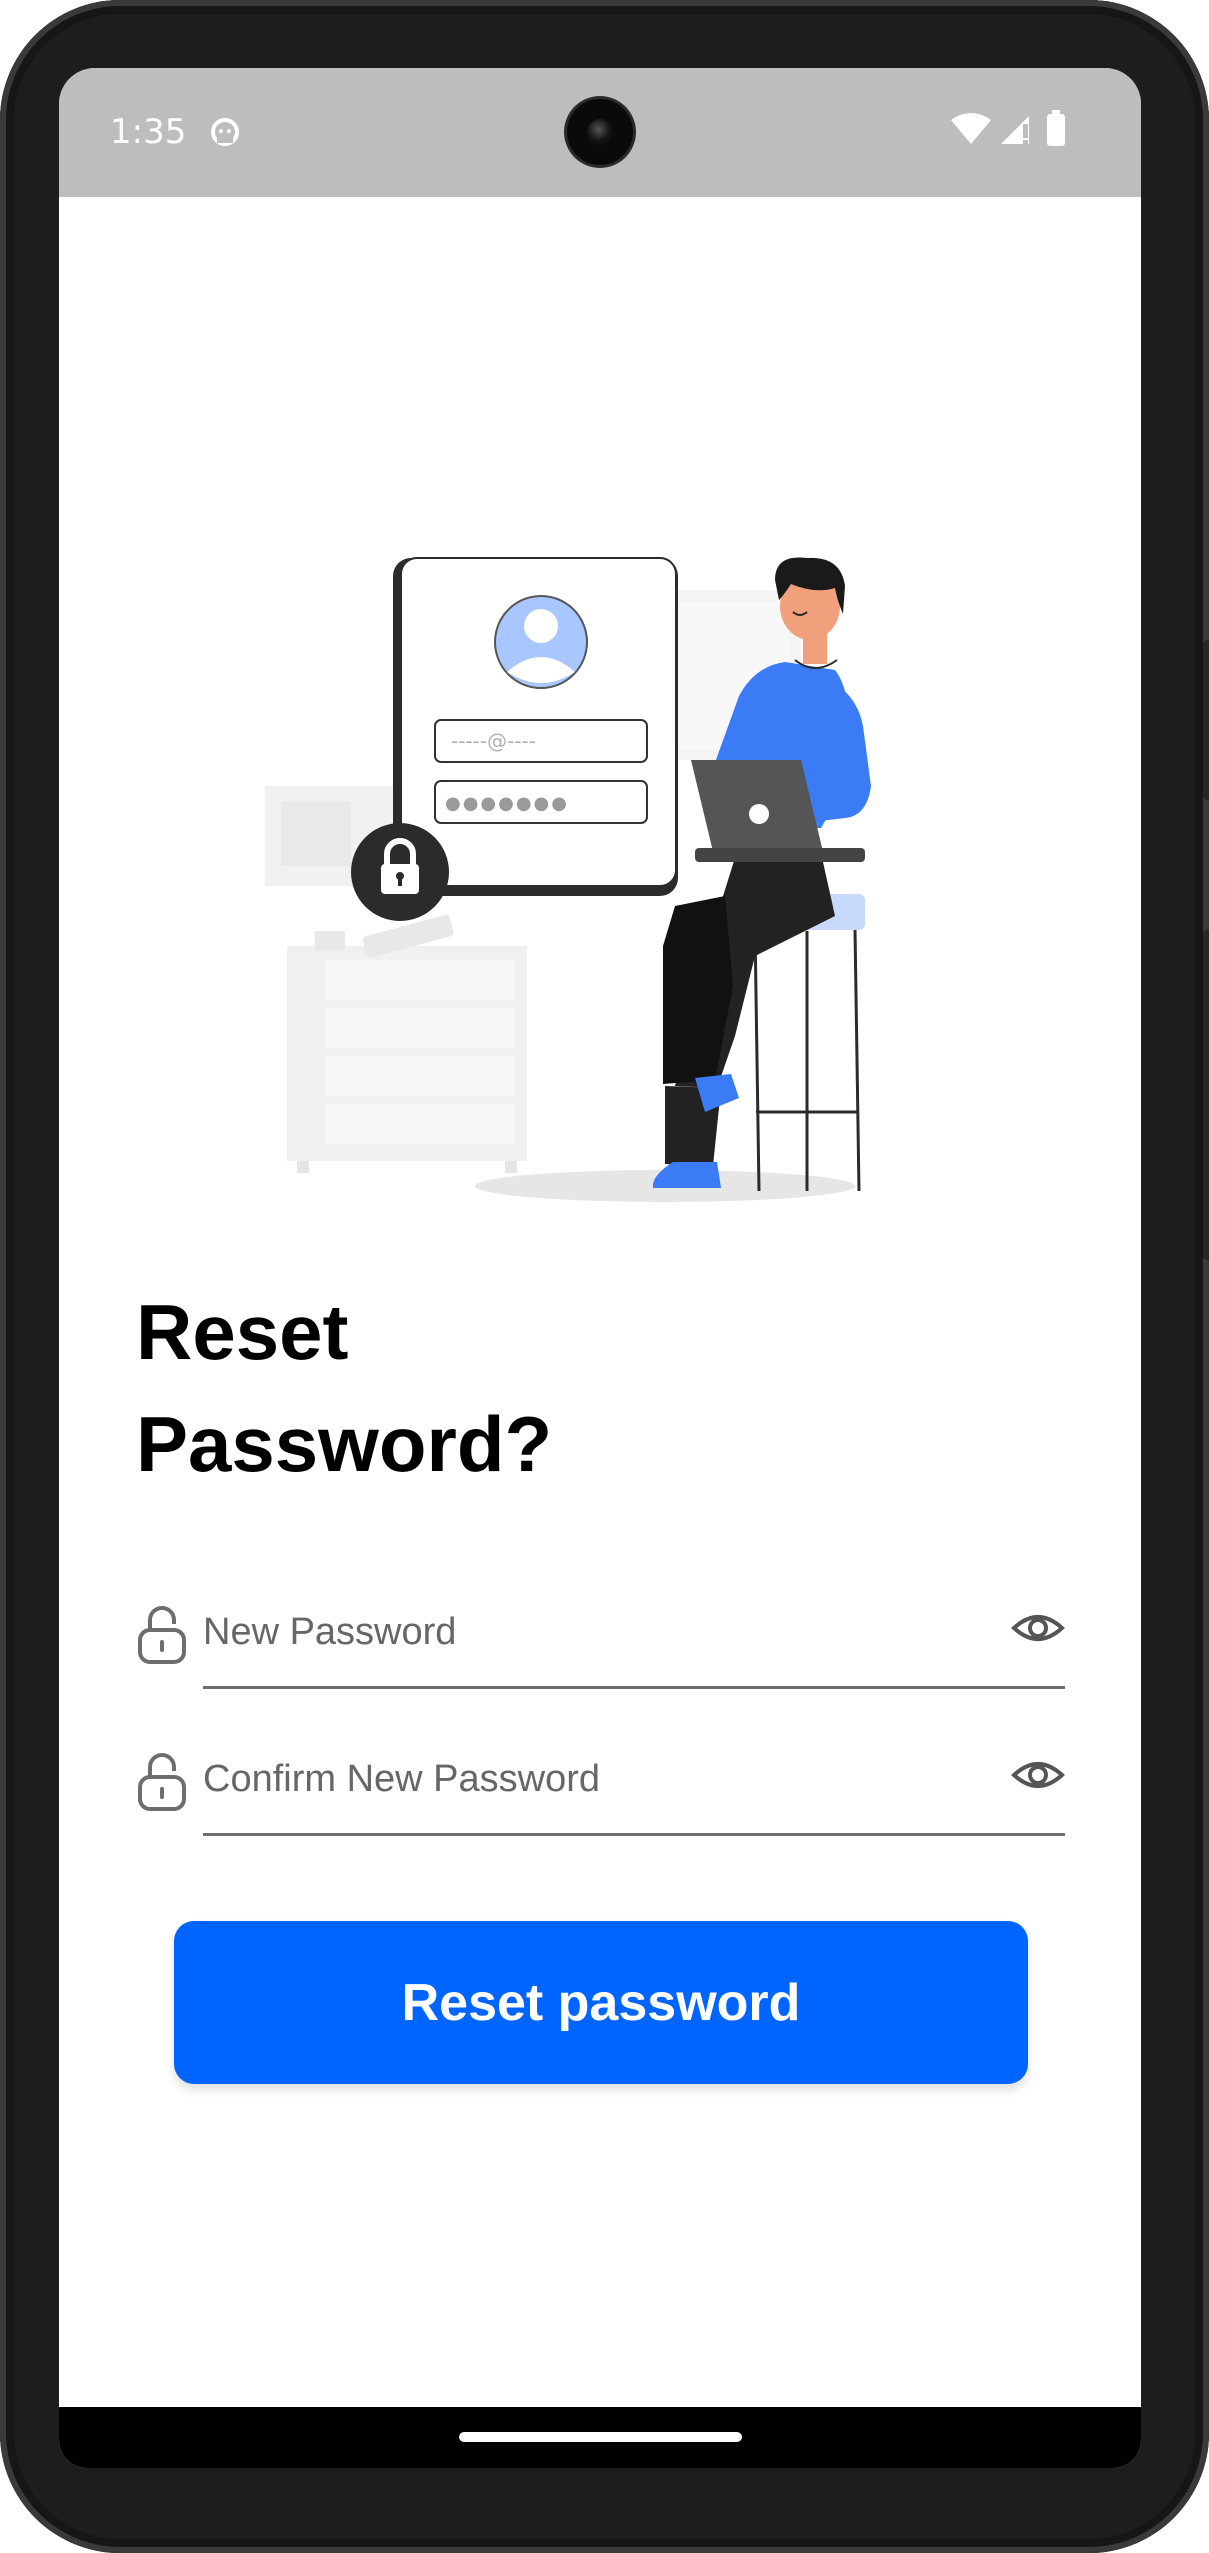 The height and width of the screenshot is (2553, 1209). I want to click on power-button, so click(1206, 720).